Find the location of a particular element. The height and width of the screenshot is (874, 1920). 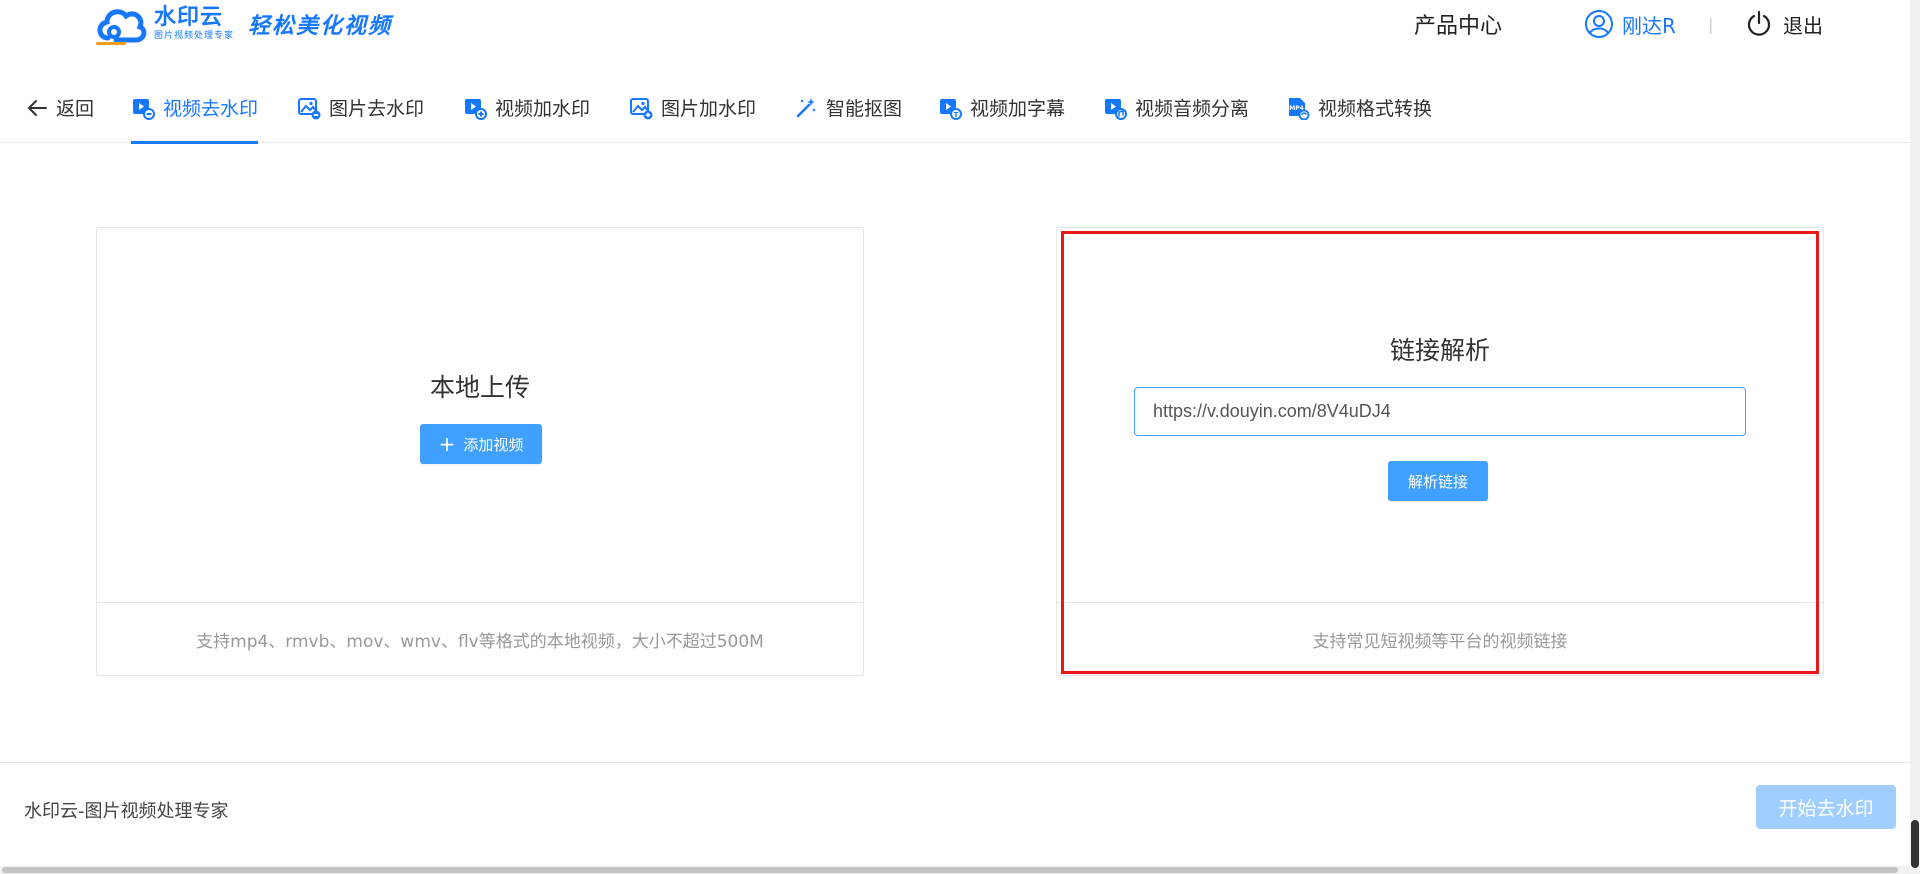

logo-subtitle: 图片视频处理专家 is located at coordinates (194, 36).